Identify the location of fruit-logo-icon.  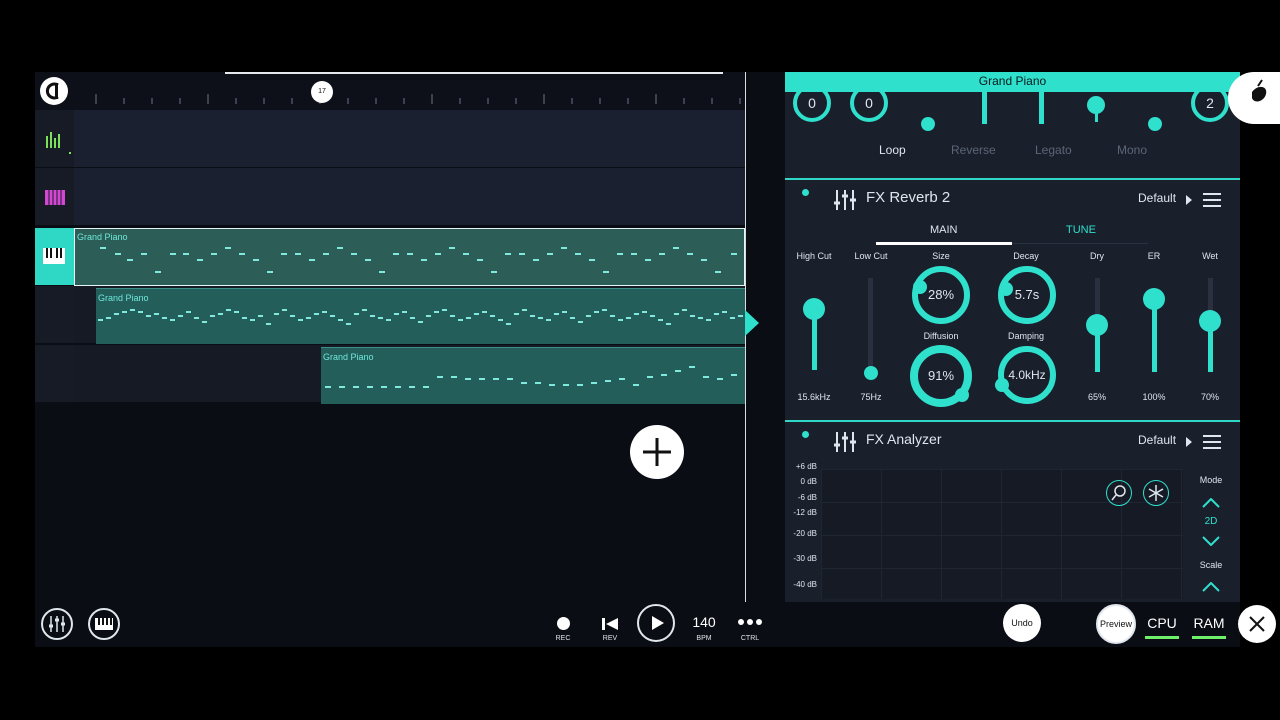
(1259, 90).